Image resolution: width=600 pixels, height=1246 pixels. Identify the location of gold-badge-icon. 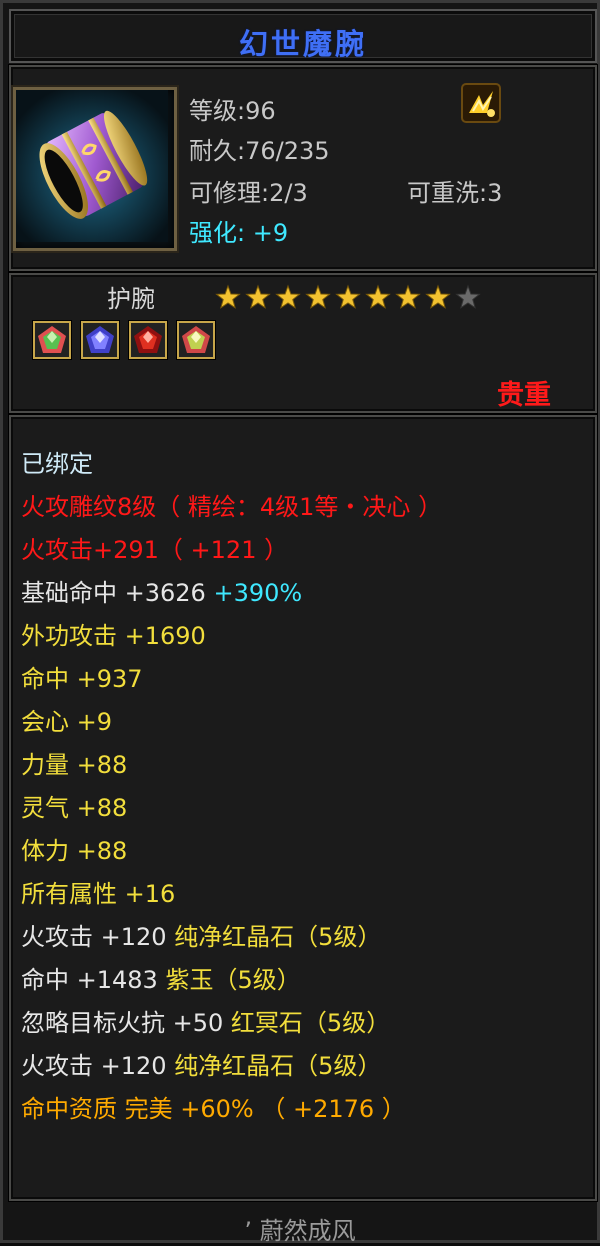
(481, 103).